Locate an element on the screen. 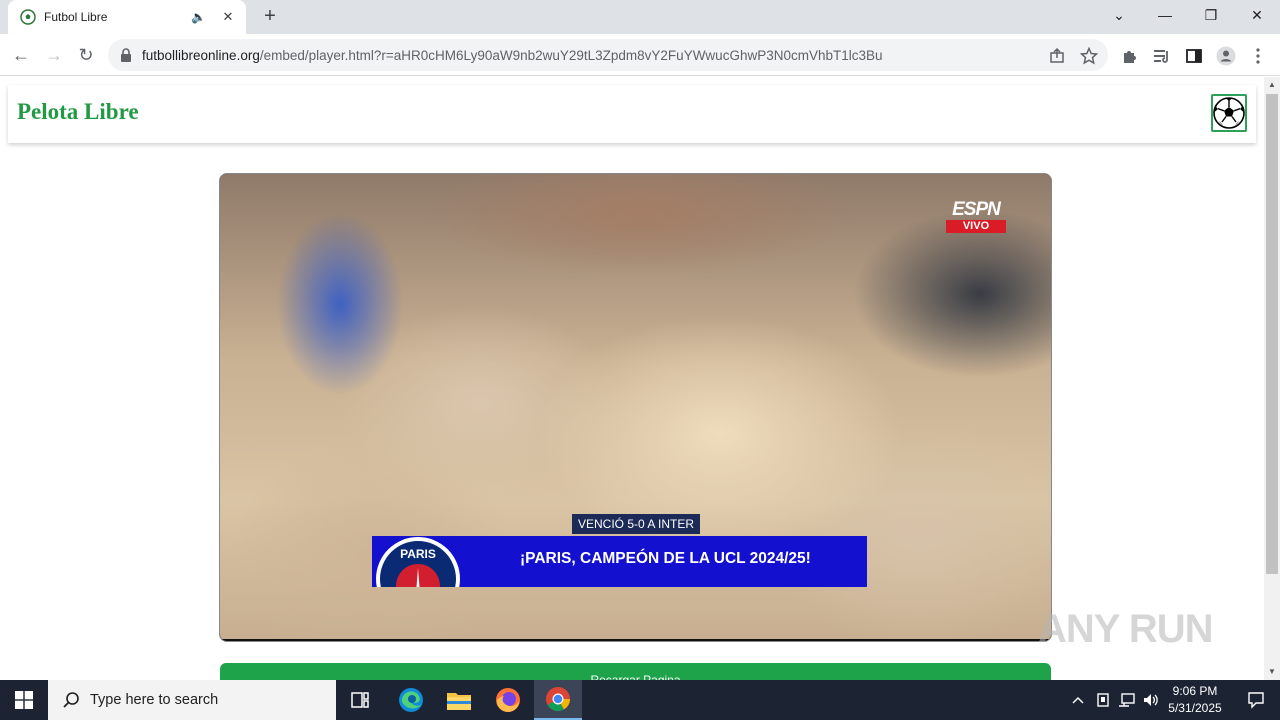 Image resolution: width=1280 pixels, height=720 pixels. taskbar-search: Type here to search is located at coordinates (192, 700).